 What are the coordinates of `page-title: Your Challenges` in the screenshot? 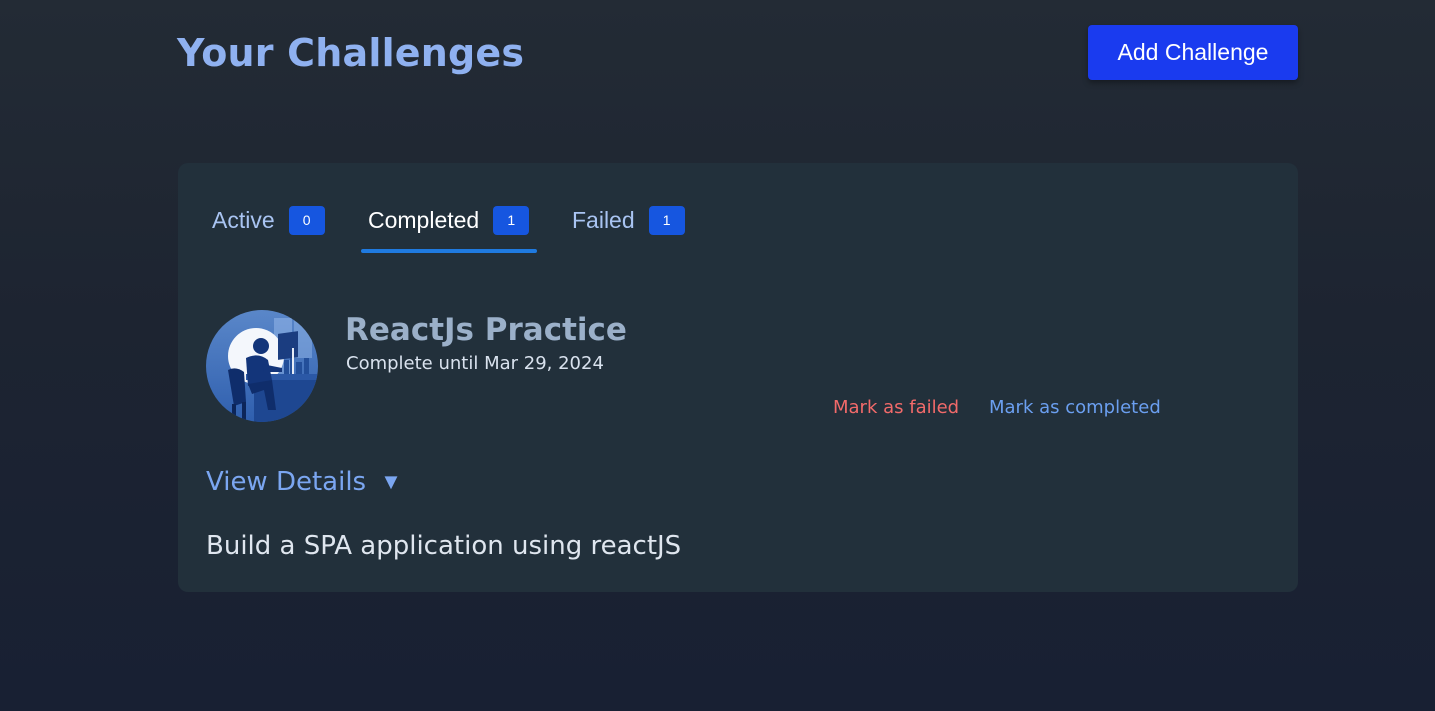 It's located at (351, 53).